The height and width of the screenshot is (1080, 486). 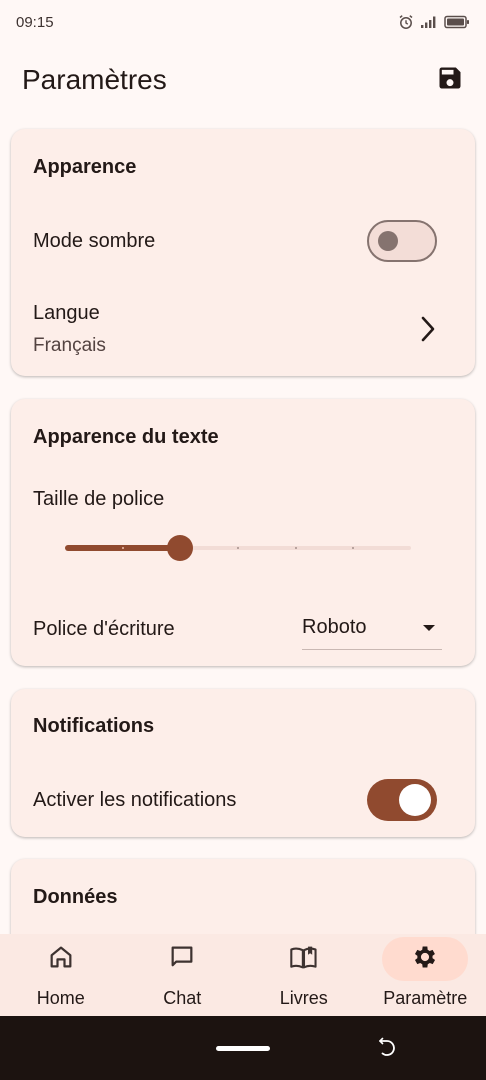 I want to click on nav-active-indicator, so click(x=425, y=959).